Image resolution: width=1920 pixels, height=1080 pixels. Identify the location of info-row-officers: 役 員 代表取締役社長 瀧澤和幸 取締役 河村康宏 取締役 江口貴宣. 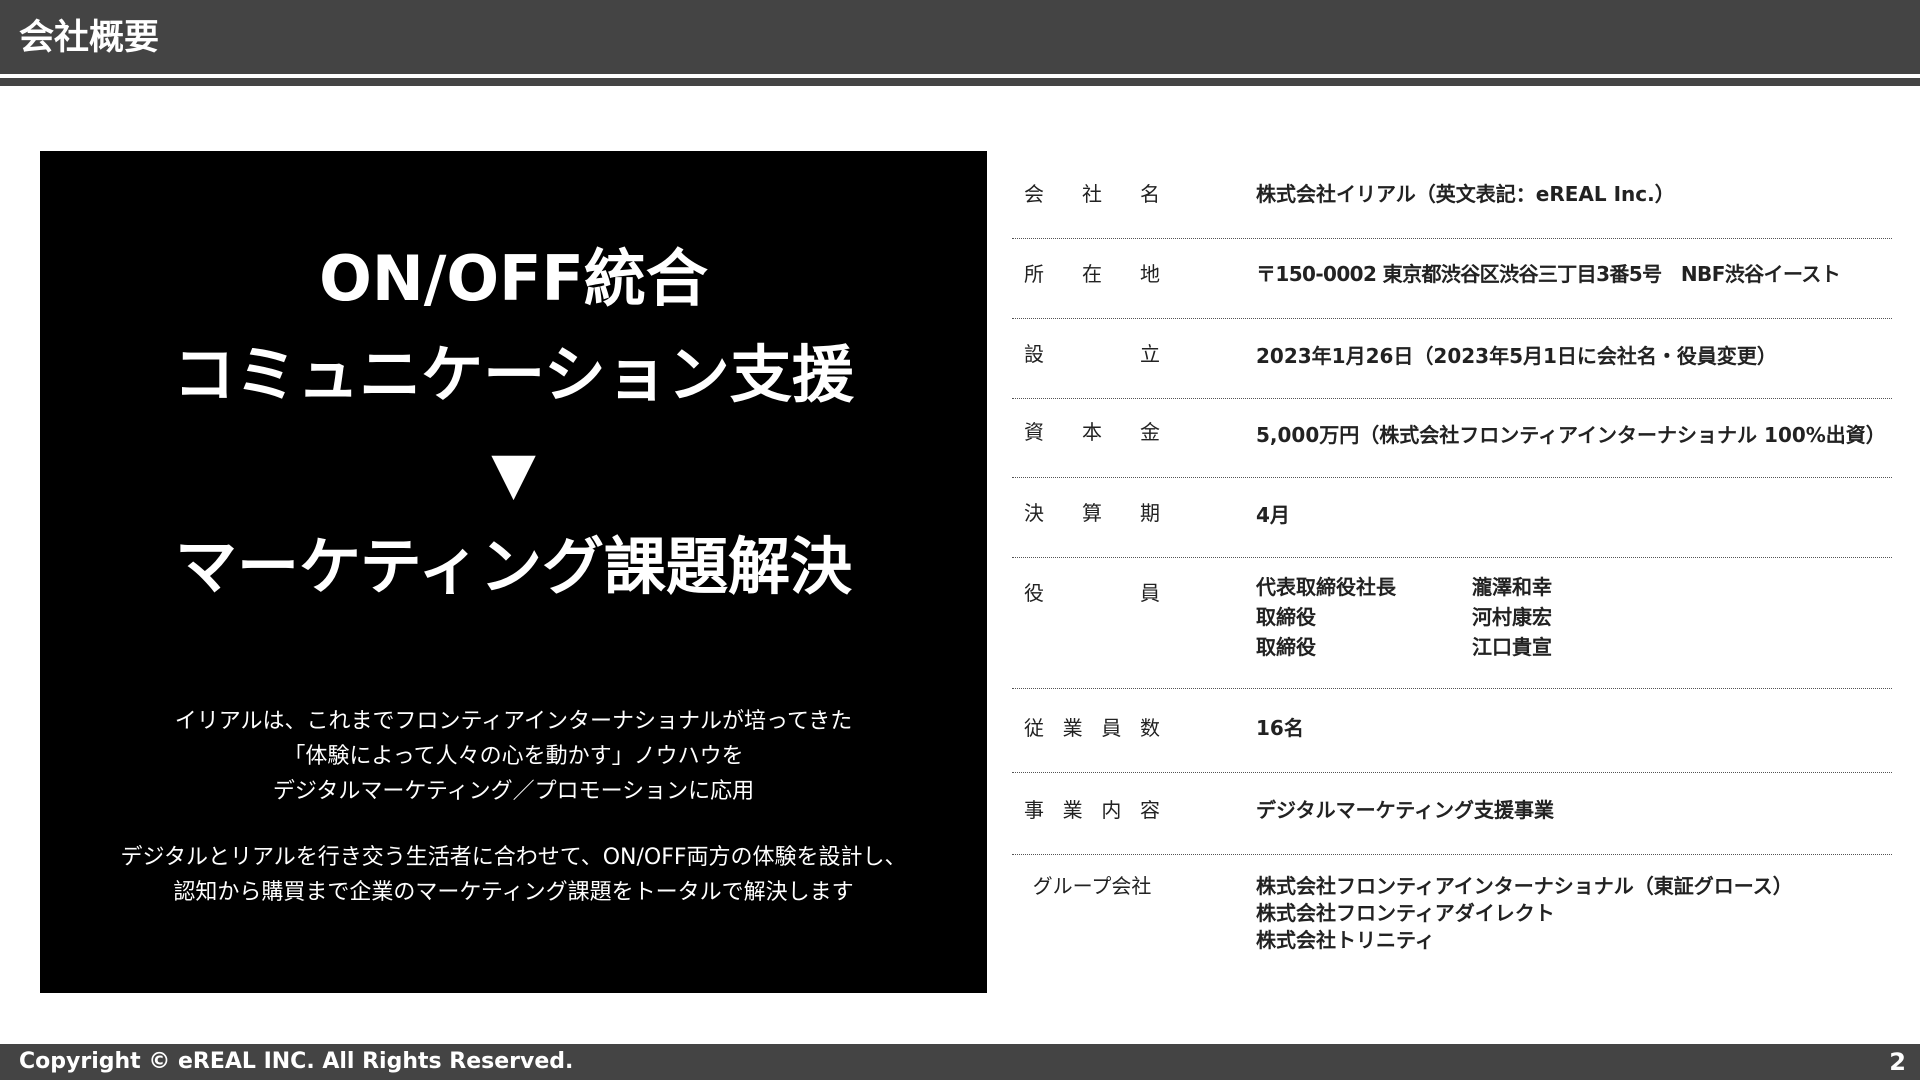
(1452, 623).